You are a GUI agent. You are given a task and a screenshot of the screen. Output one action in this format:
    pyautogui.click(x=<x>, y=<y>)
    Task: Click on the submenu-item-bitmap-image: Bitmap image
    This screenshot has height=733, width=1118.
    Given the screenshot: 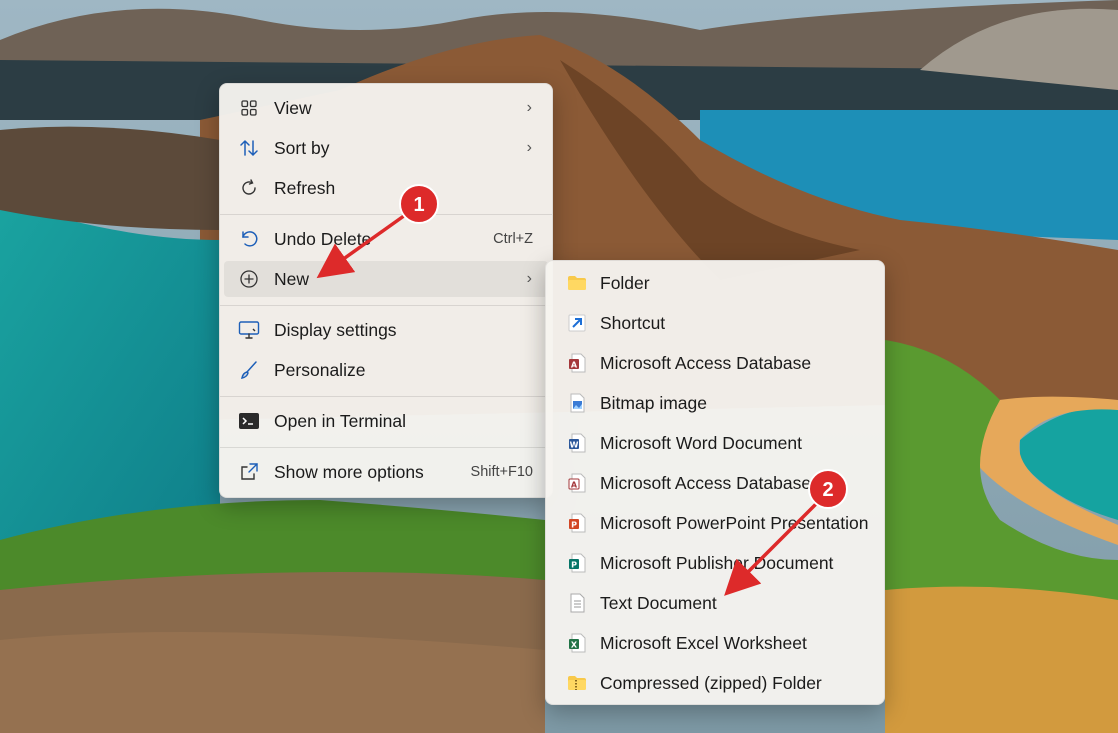 What is the action you would take?
    pyautogui.click(x=715, y=403)
    